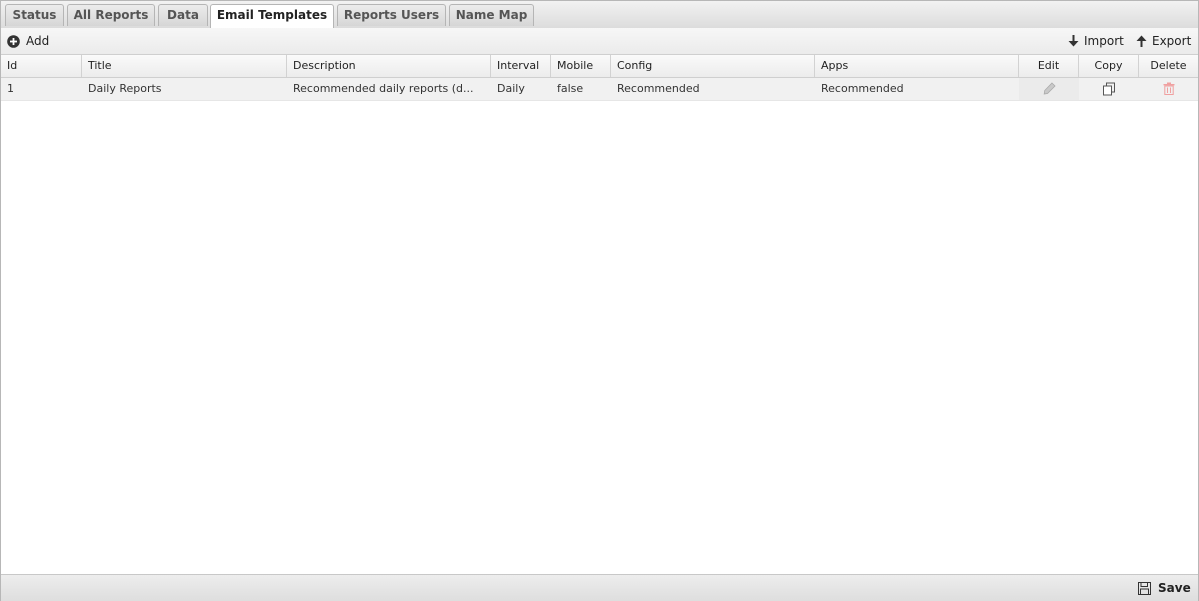  I want to click on column-header-description: Description, so click(389, 66).